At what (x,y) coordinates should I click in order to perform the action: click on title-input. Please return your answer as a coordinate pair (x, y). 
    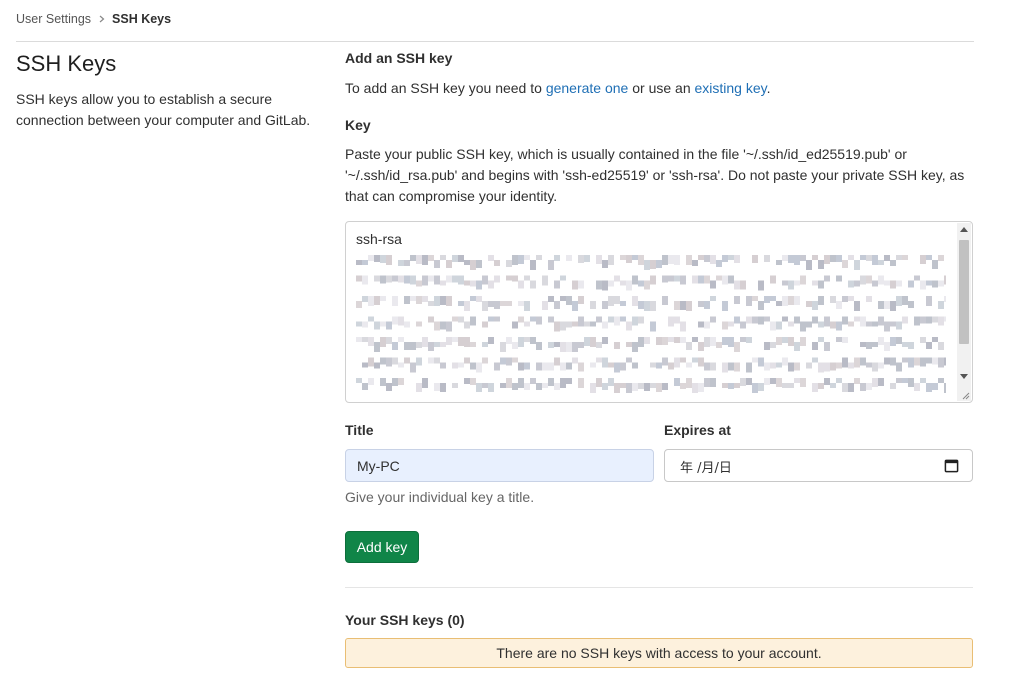
    Looking at the image, I should click on (499, 465).